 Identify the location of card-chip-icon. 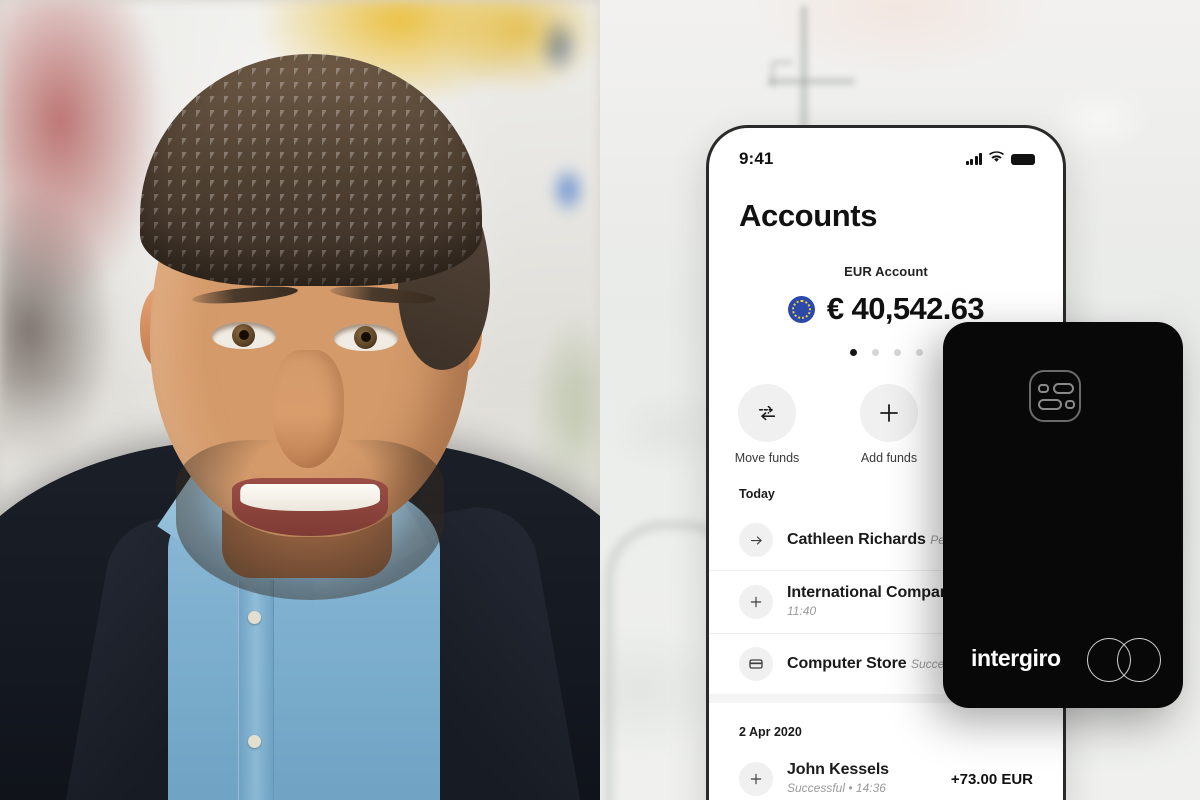
(1055, 396).